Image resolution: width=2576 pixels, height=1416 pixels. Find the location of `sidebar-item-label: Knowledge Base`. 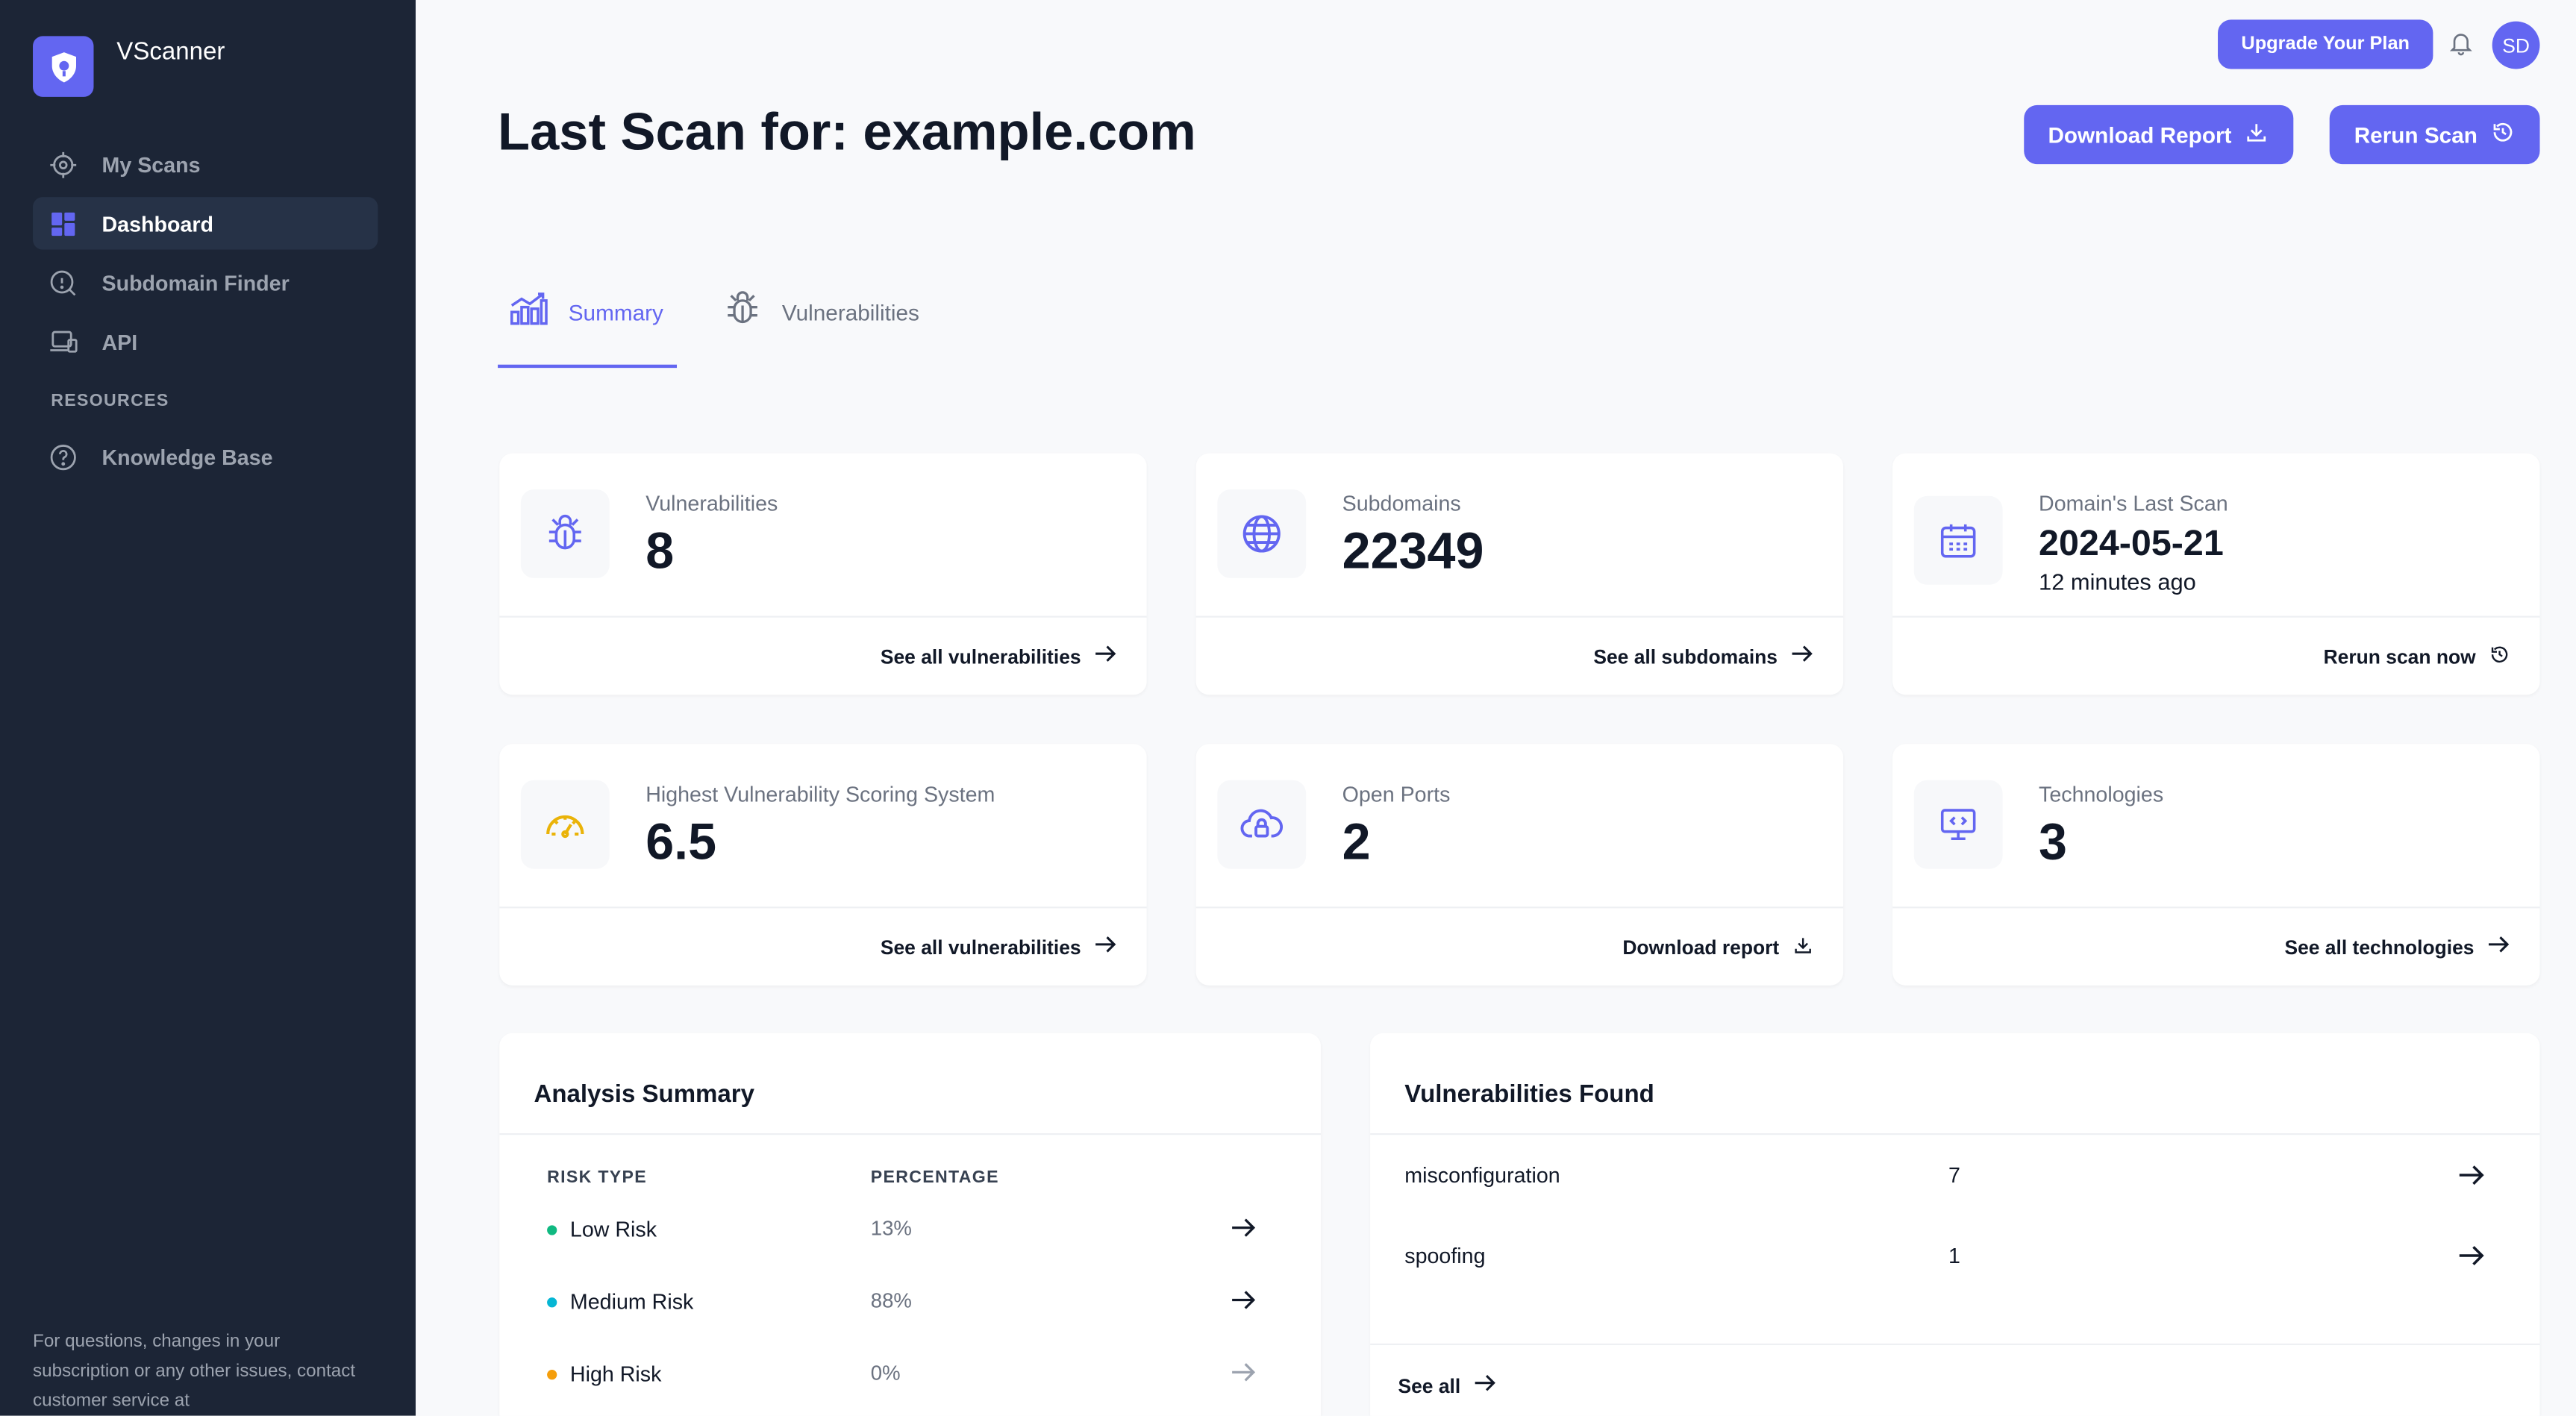

sidebar-item-label: Knowledge Base is located at coordinates (187, 457).